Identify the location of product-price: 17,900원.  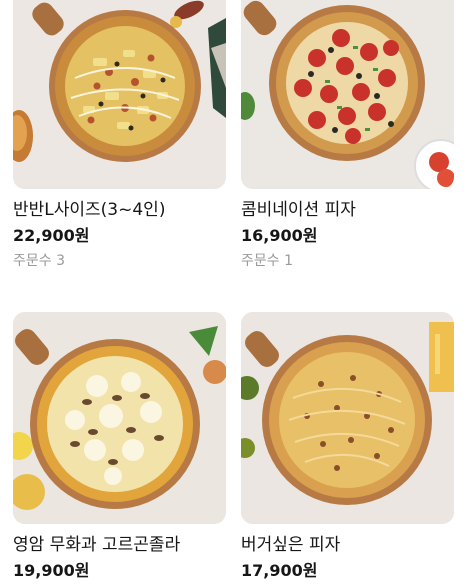
(279, 570).